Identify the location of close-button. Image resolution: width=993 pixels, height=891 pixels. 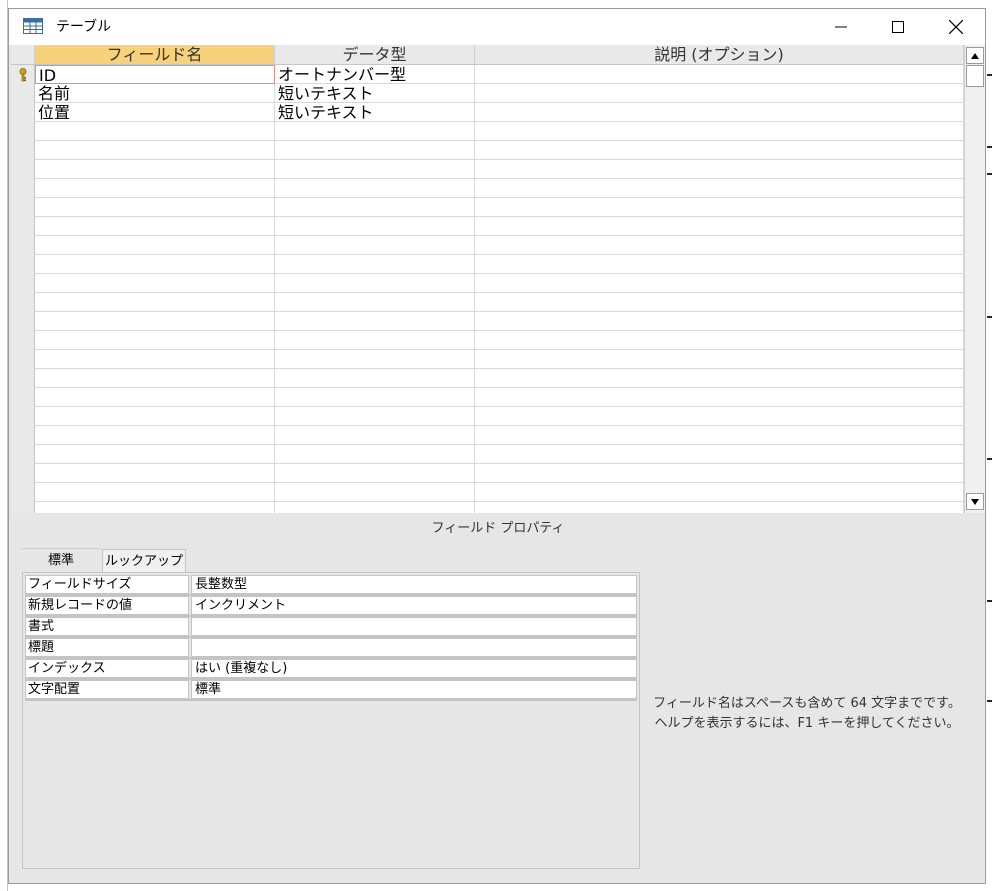
(956, 27).